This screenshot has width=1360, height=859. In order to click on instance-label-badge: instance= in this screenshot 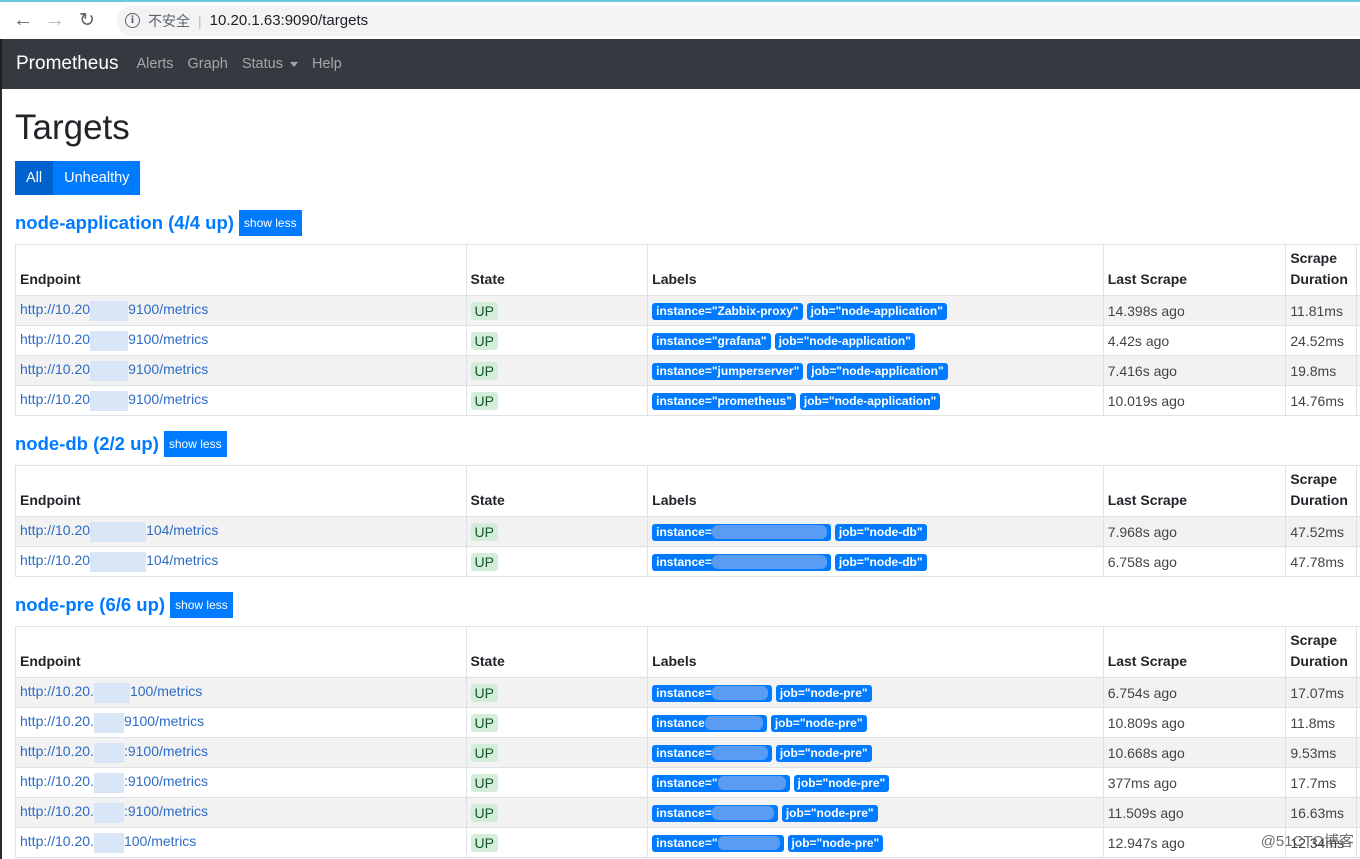, I will do `click(741, 562)`.